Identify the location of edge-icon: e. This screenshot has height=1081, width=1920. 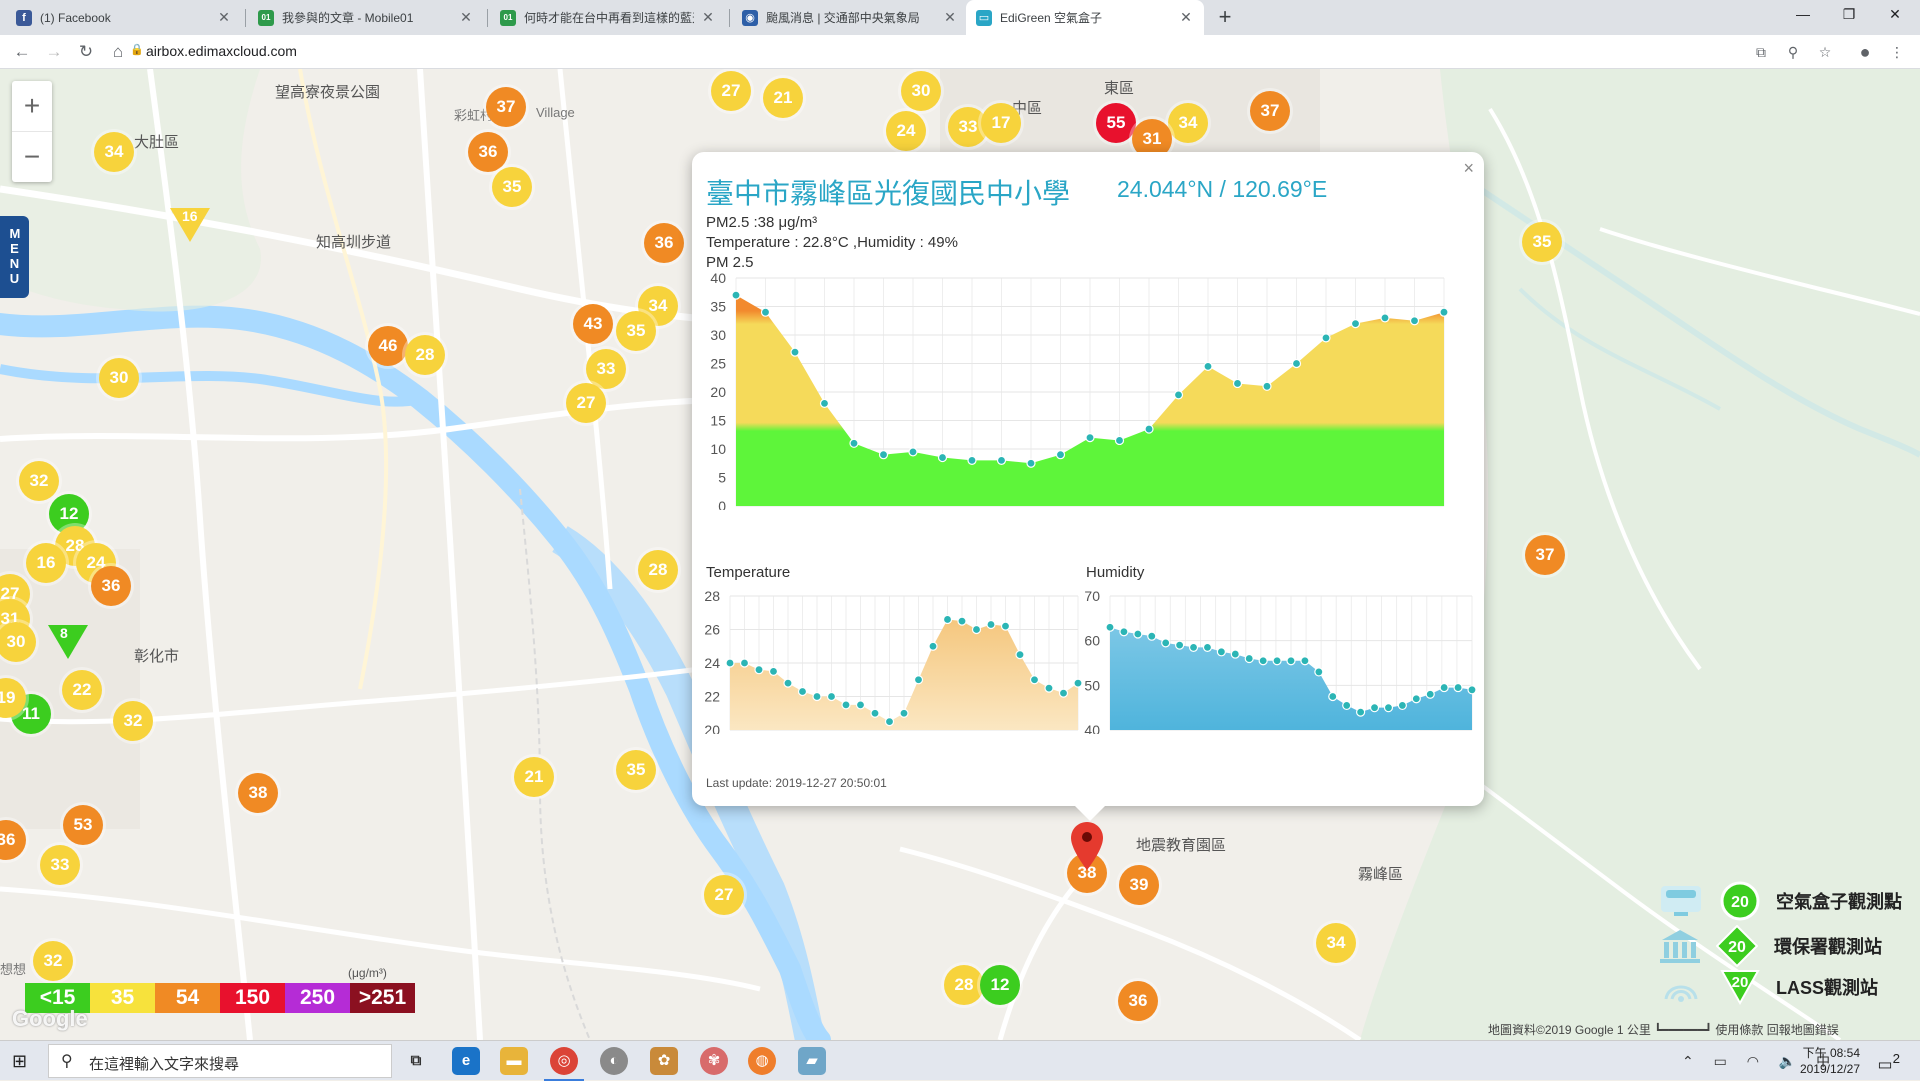
(466, 1061).